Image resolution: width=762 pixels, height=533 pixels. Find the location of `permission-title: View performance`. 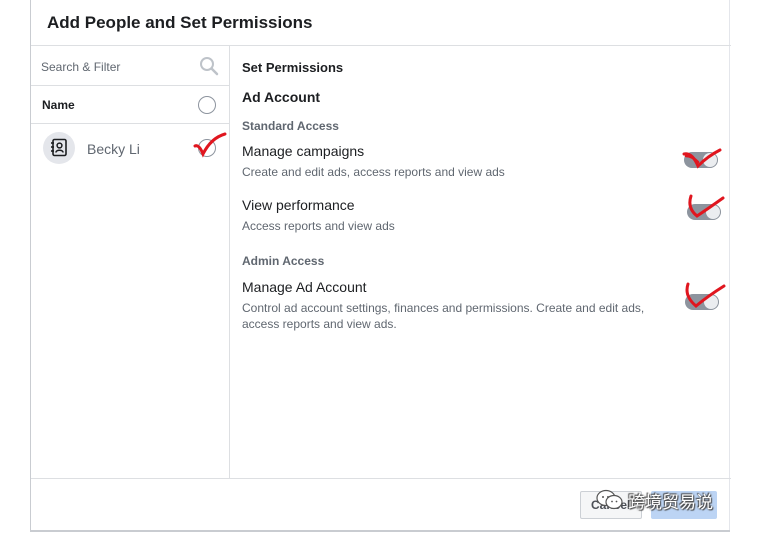

permission-title: View performance is located at coordinates (298, 205).